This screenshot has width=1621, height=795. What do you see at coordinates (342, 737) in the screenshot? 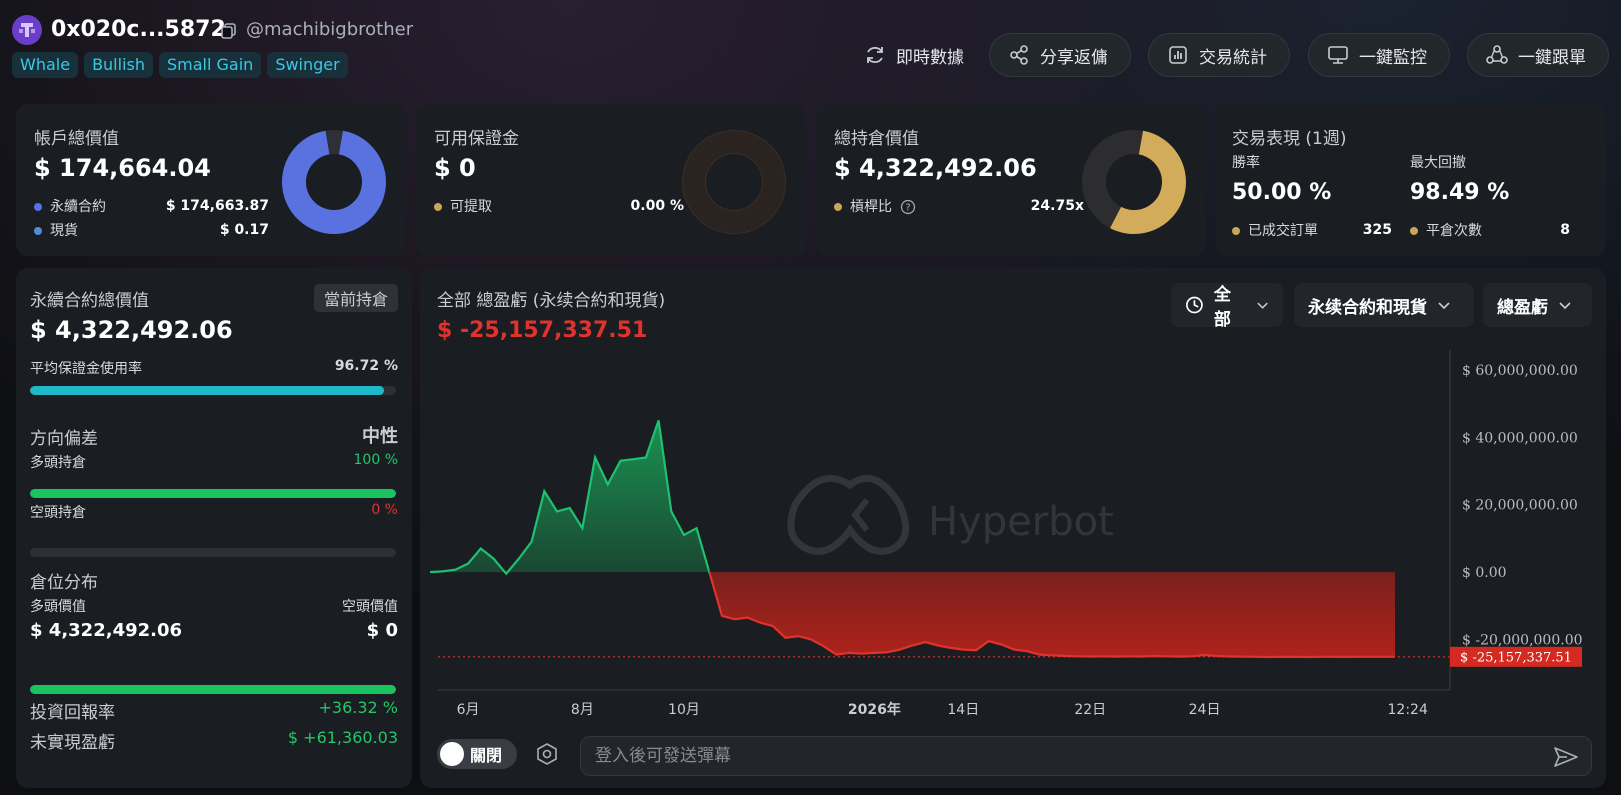
I see `upnl-value: $ +61,360.03` at bounding box center [342, 737].